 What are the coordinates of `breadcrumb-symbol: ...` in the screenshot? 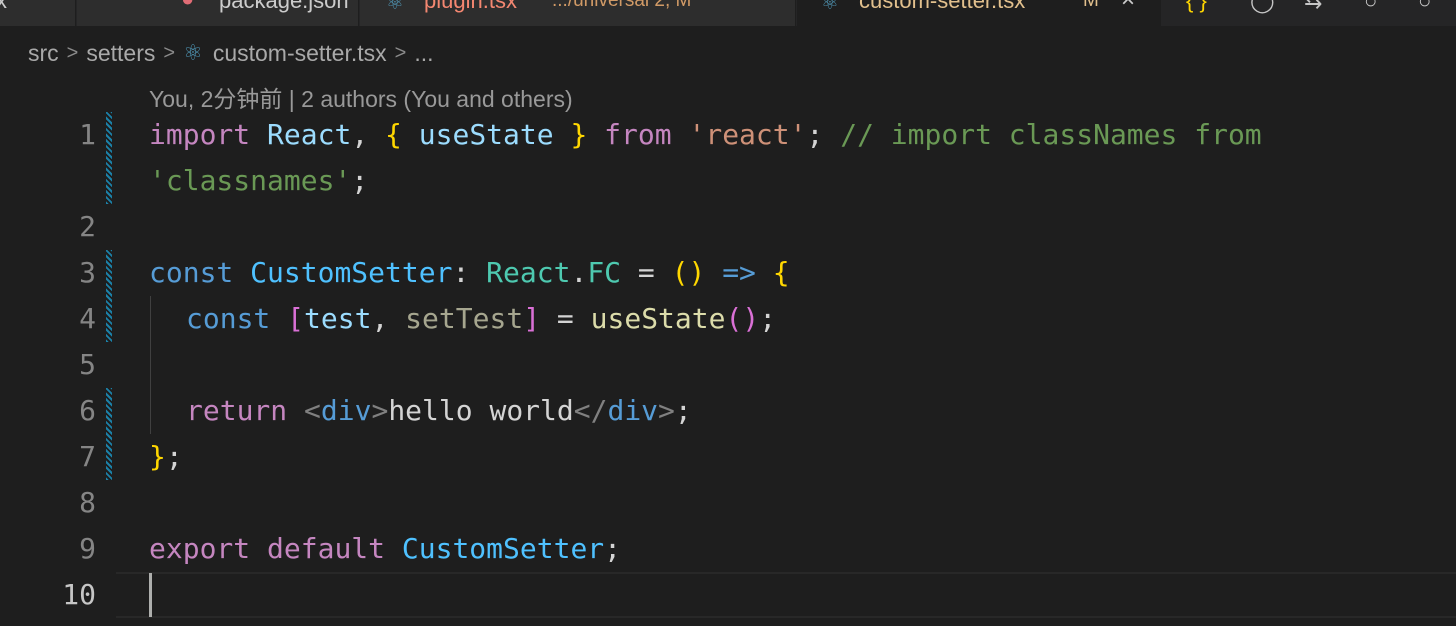 It's located at (423, 53).